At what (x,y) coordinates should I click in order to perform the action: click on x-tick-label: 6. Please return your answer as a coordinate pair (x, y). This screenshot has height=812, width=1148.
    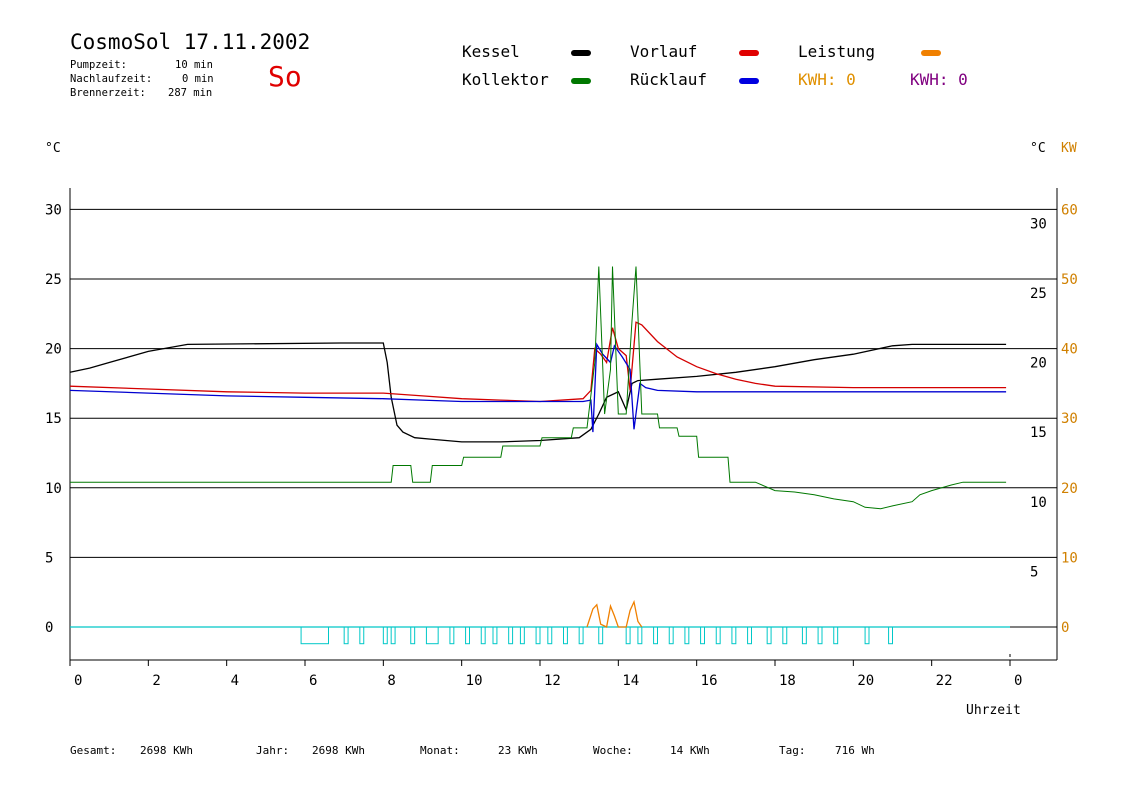
    Looking at the image, I should click on (313, 681).